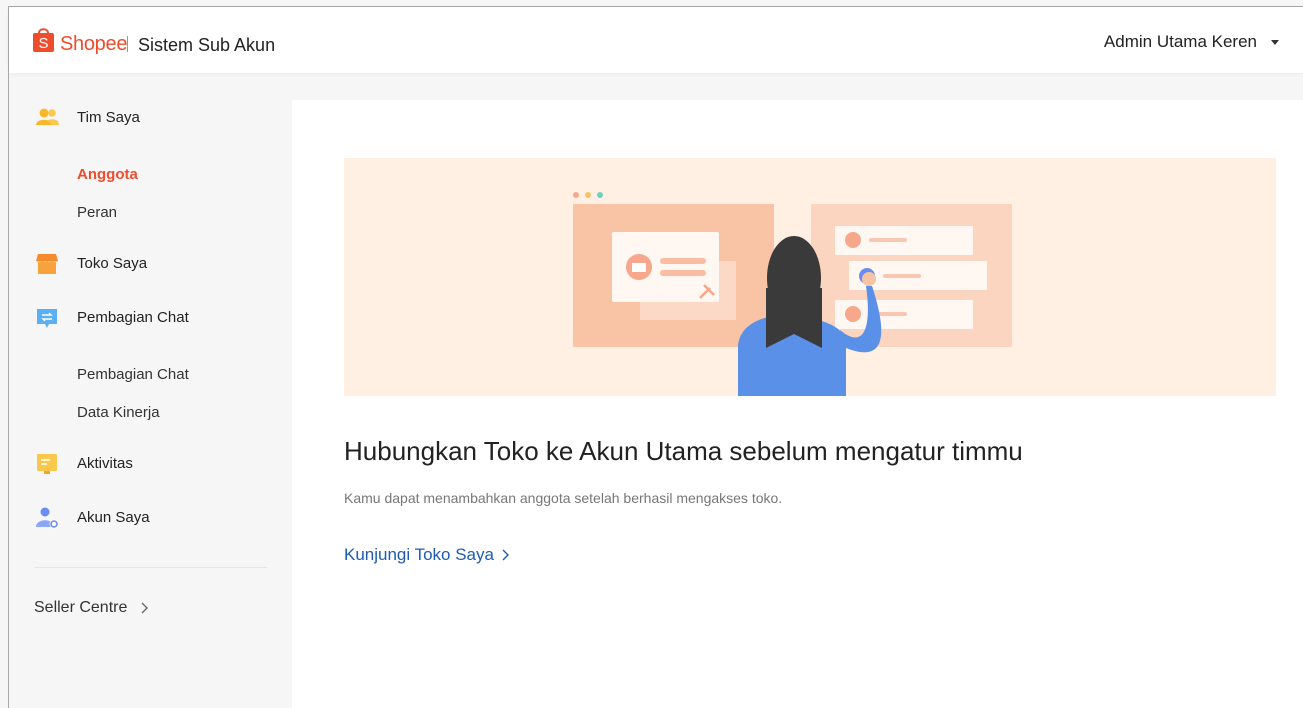  I want to click on sidebar-item-pembagian-chat: Pembagian Chat, so click(150, 318).